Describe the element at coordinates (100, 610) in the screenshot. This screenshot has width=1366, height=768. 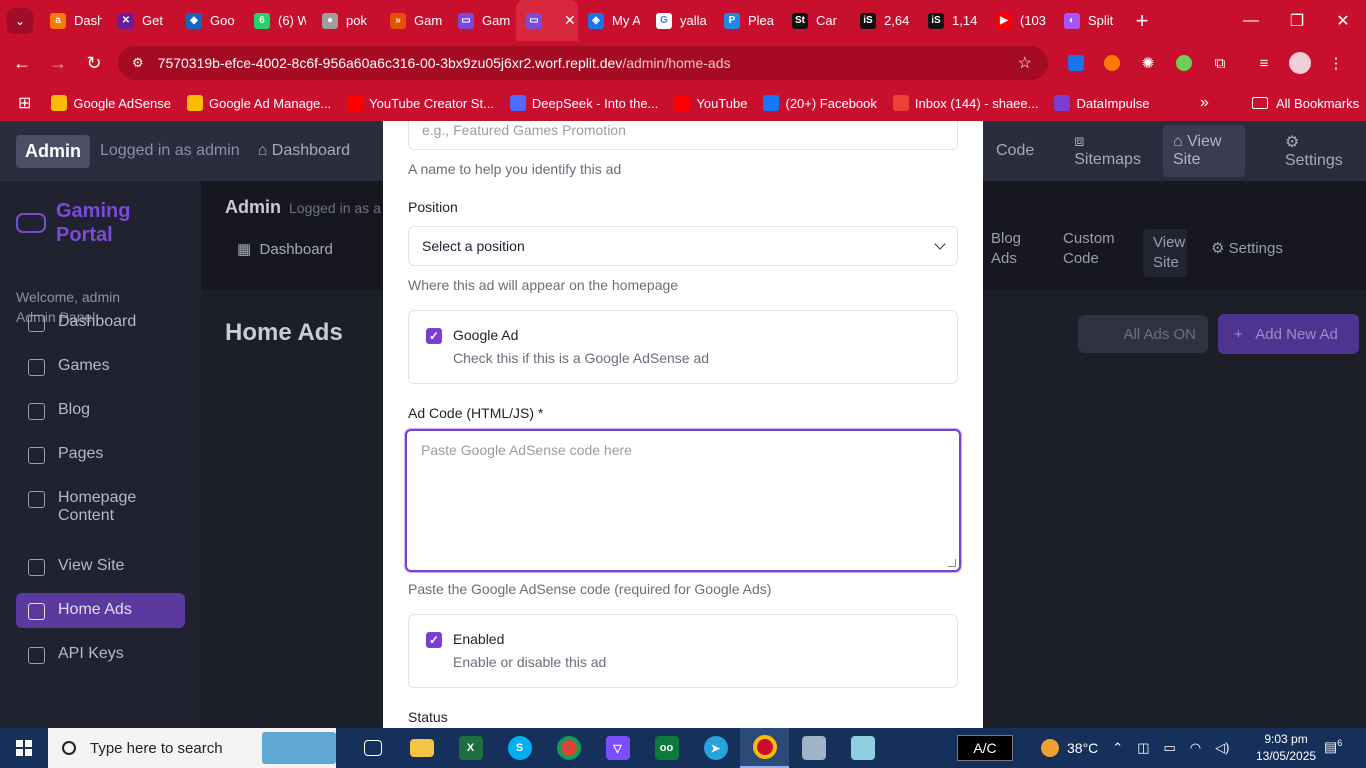
I see `sidebar-item-home-ads: Home Ads` at that location.